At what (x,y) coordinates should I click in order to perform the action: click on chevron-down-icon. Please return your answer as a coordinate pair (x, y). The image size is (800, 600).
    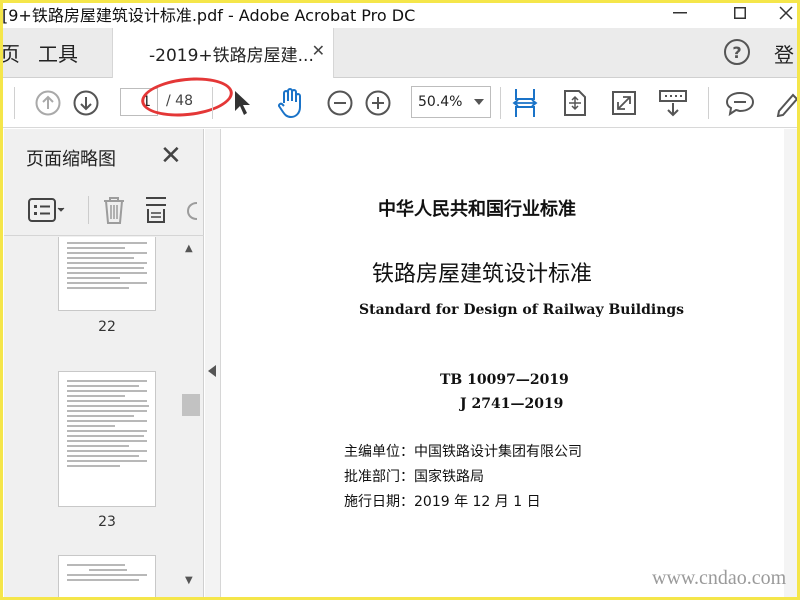
    Looking at the image, I should click on (479, 102).